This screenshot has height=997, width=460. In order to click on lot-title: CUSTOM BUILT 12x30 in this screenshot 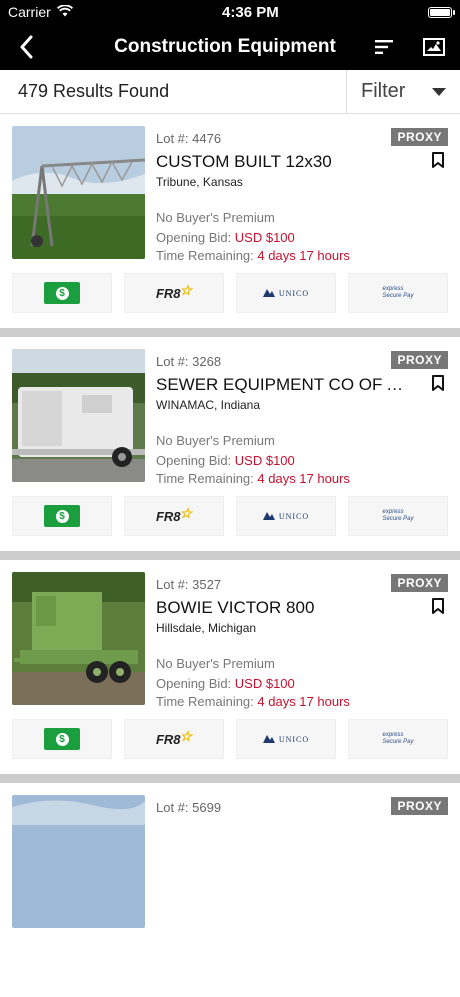, I will do `click(285, 162)`.